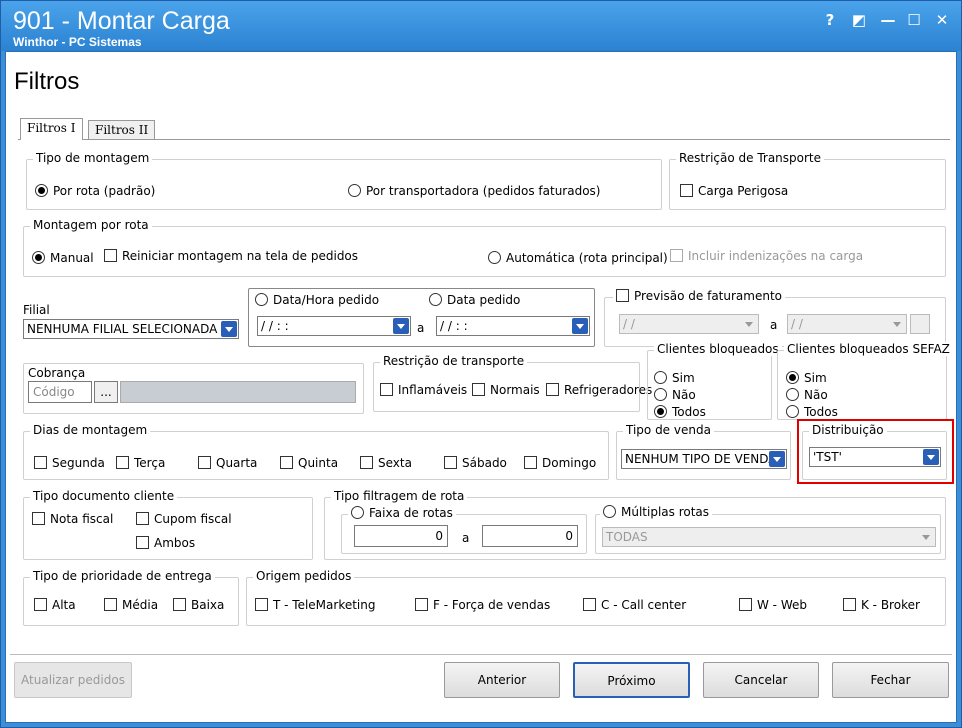 Image resolution: width=962 pixels, height=728 pixels. Describe the element at coordinates (309, 463) in the screenshot. I see `checkbox-quinta: Quinta` at that location.